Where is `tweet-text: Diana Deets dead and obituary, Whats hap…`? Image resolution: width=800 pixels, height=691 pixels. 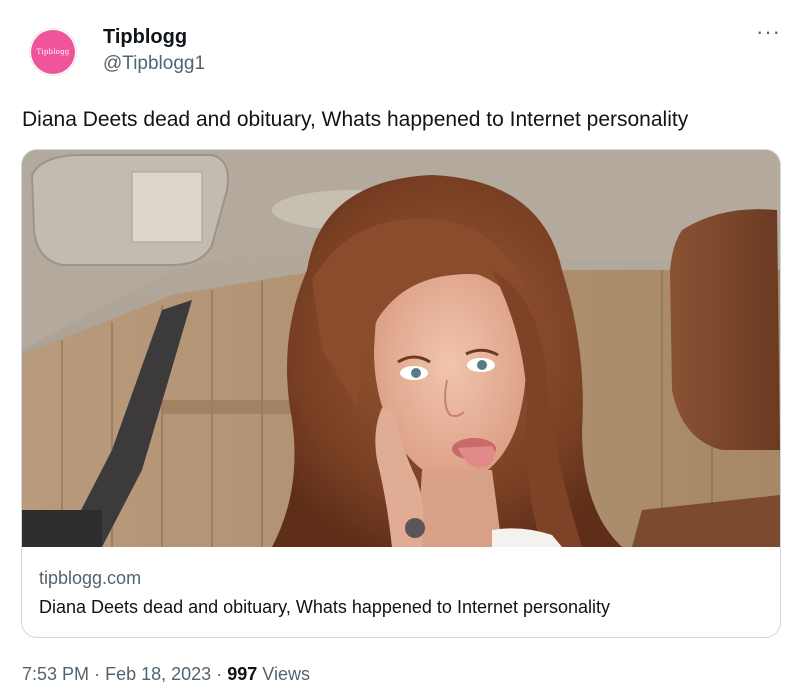
tweet-text: Diana Deets dead and obituary, Whats hap… is located at coordinates (355, 119).